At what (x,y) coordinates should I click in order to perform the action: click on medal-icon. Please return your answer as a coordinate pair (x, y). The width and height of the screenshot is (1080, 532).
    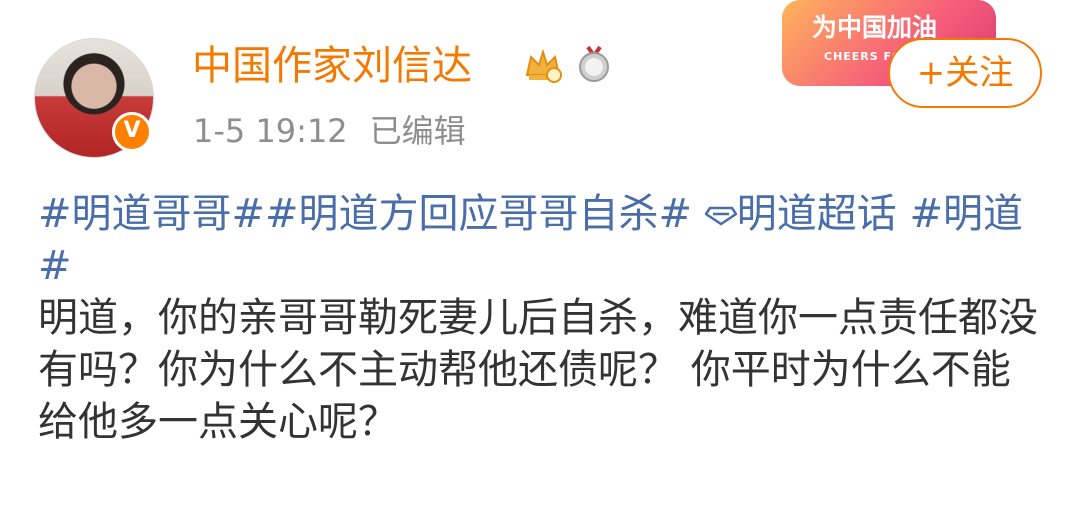
    Looking at the image, I should click on (594, 63).